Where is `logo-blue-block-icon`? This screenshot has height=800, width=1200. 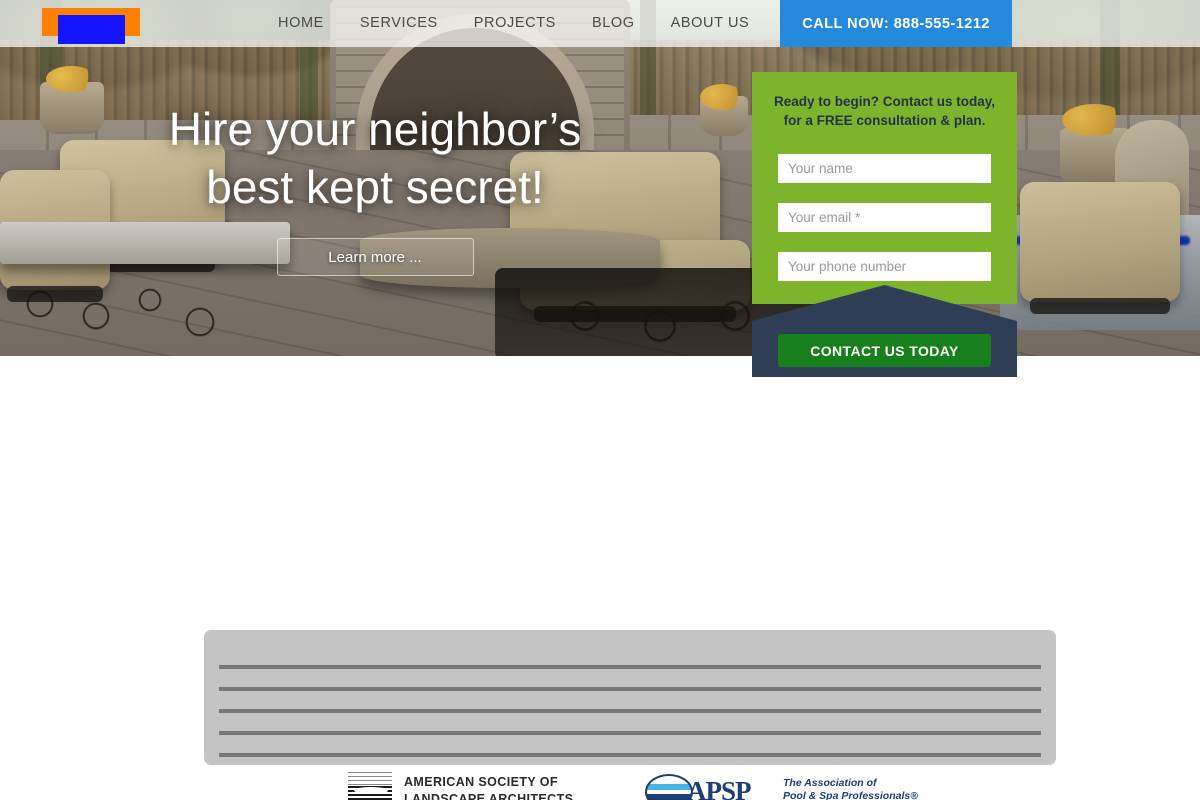 logo-blue-block-icon is located at coordinates (91, 29).